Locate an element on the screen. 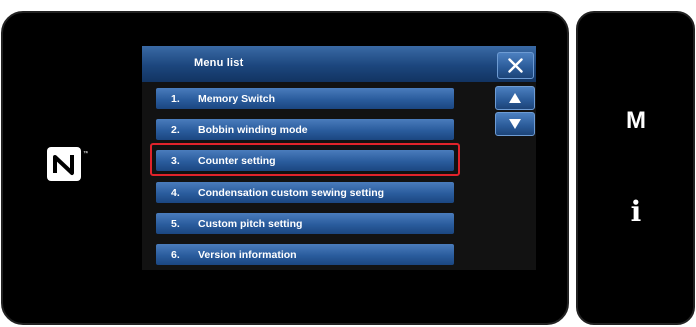  menu-title: Menu list is located at coordinates (219, 63).